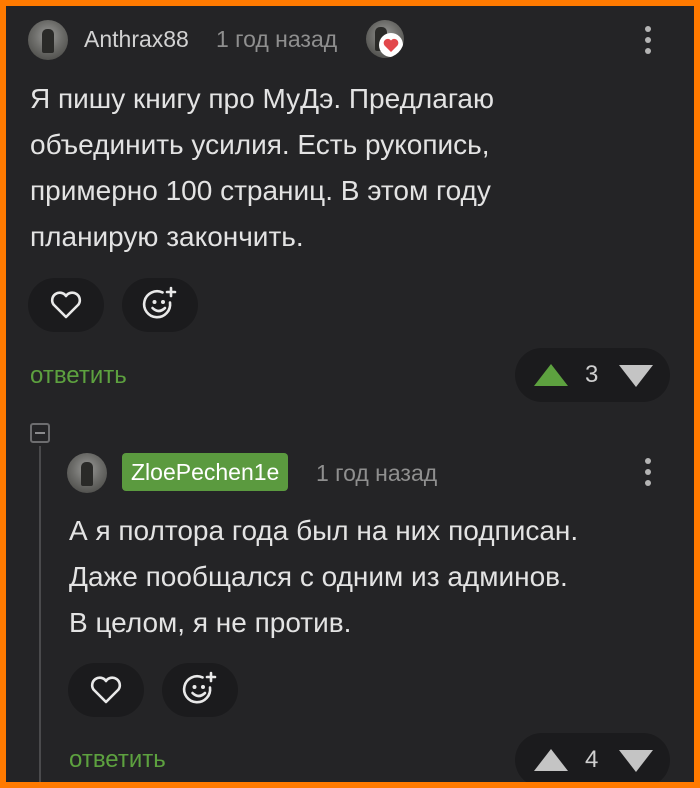 The width and height of the screenshot is (700, 788). Describe the element at coordinates (40, 614) in the screenshot. I see `thread-line` at that location.